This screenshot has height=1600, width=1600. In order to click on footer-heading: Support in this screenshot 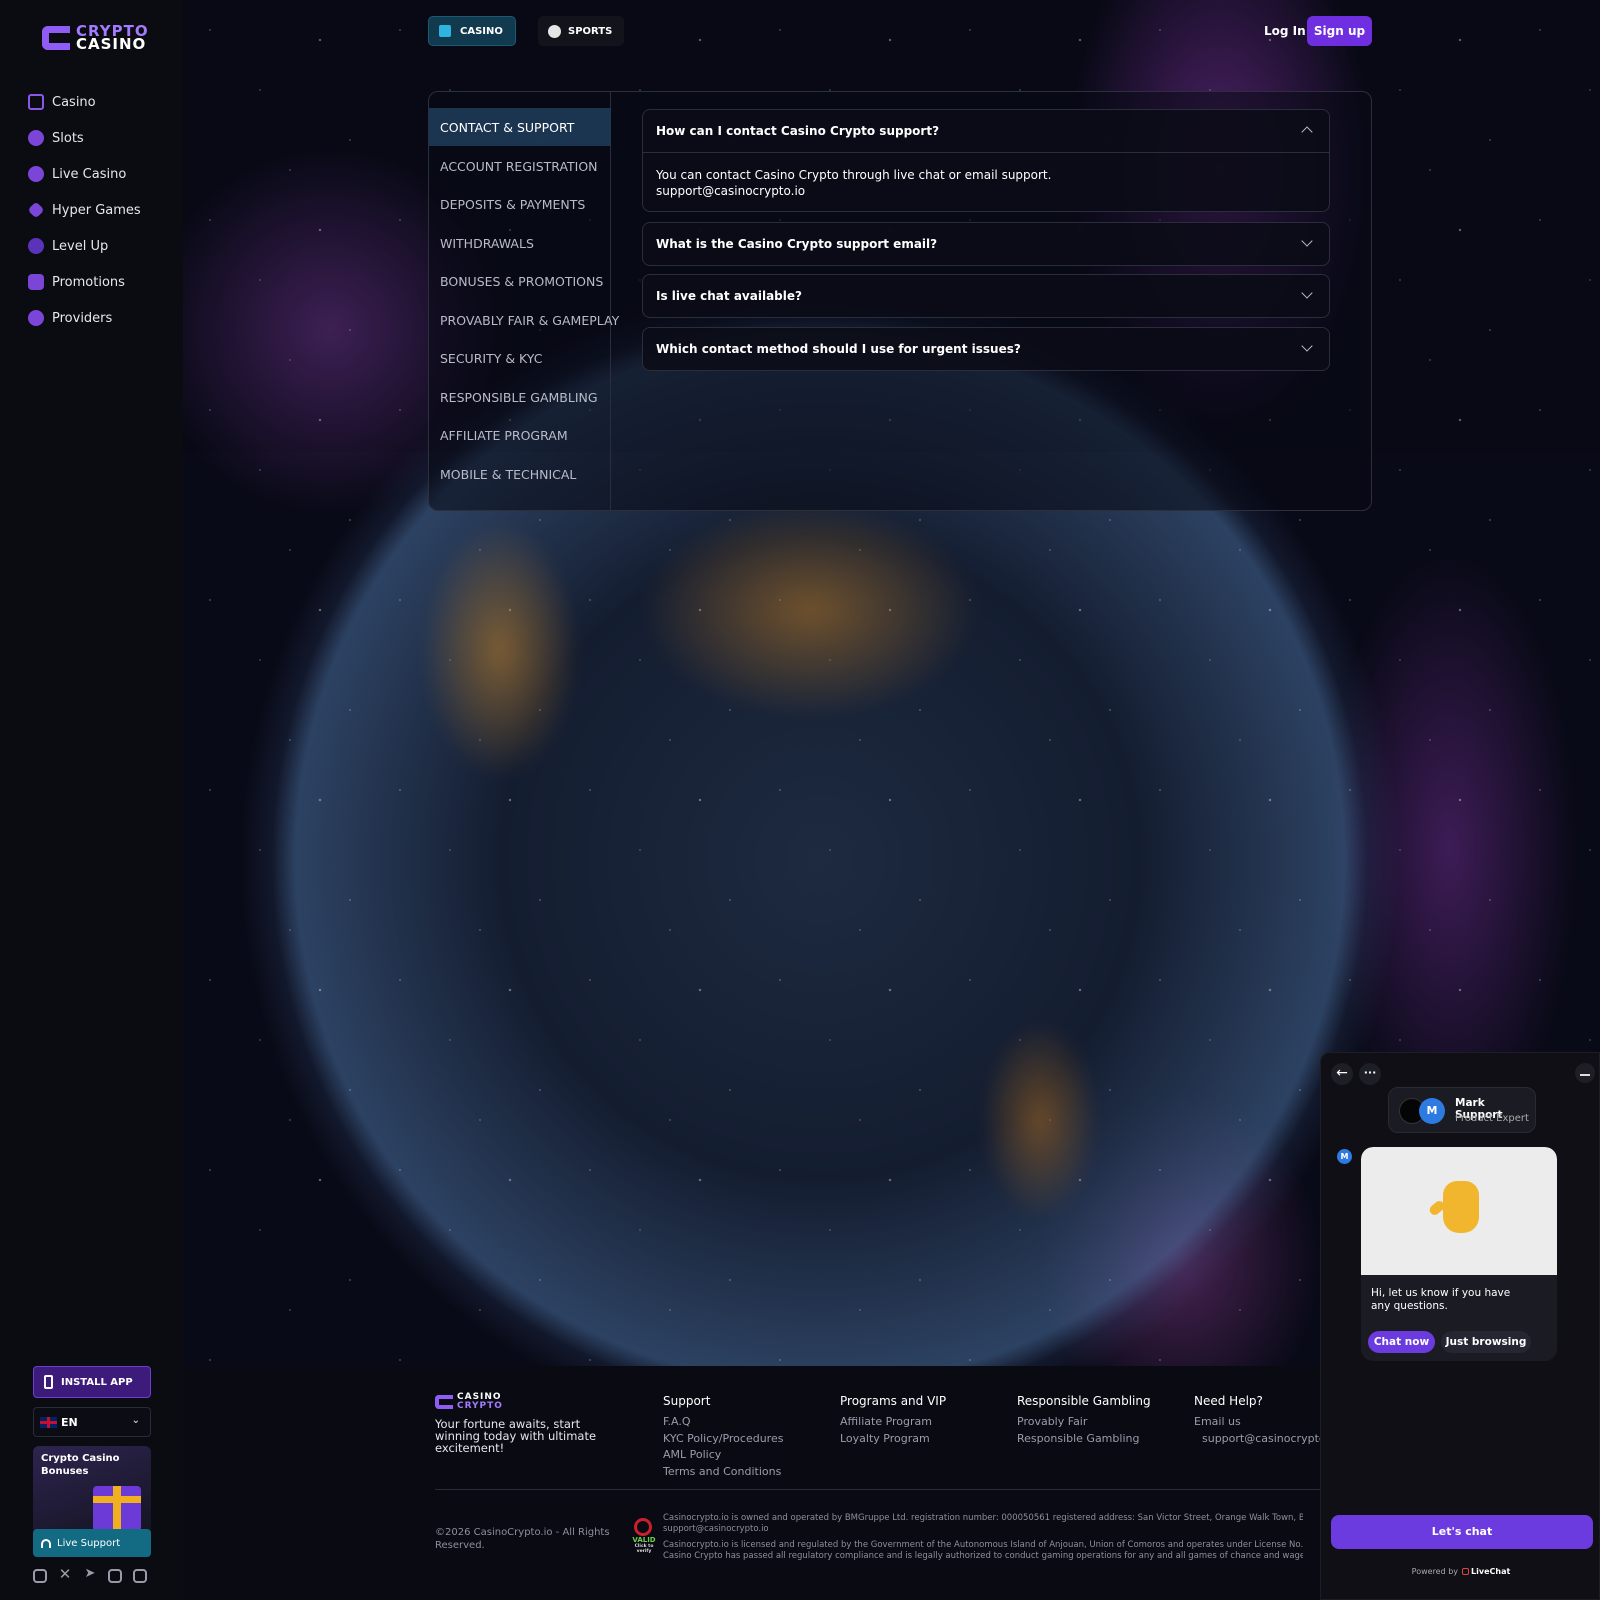, I will do `click(687, 1401)`.